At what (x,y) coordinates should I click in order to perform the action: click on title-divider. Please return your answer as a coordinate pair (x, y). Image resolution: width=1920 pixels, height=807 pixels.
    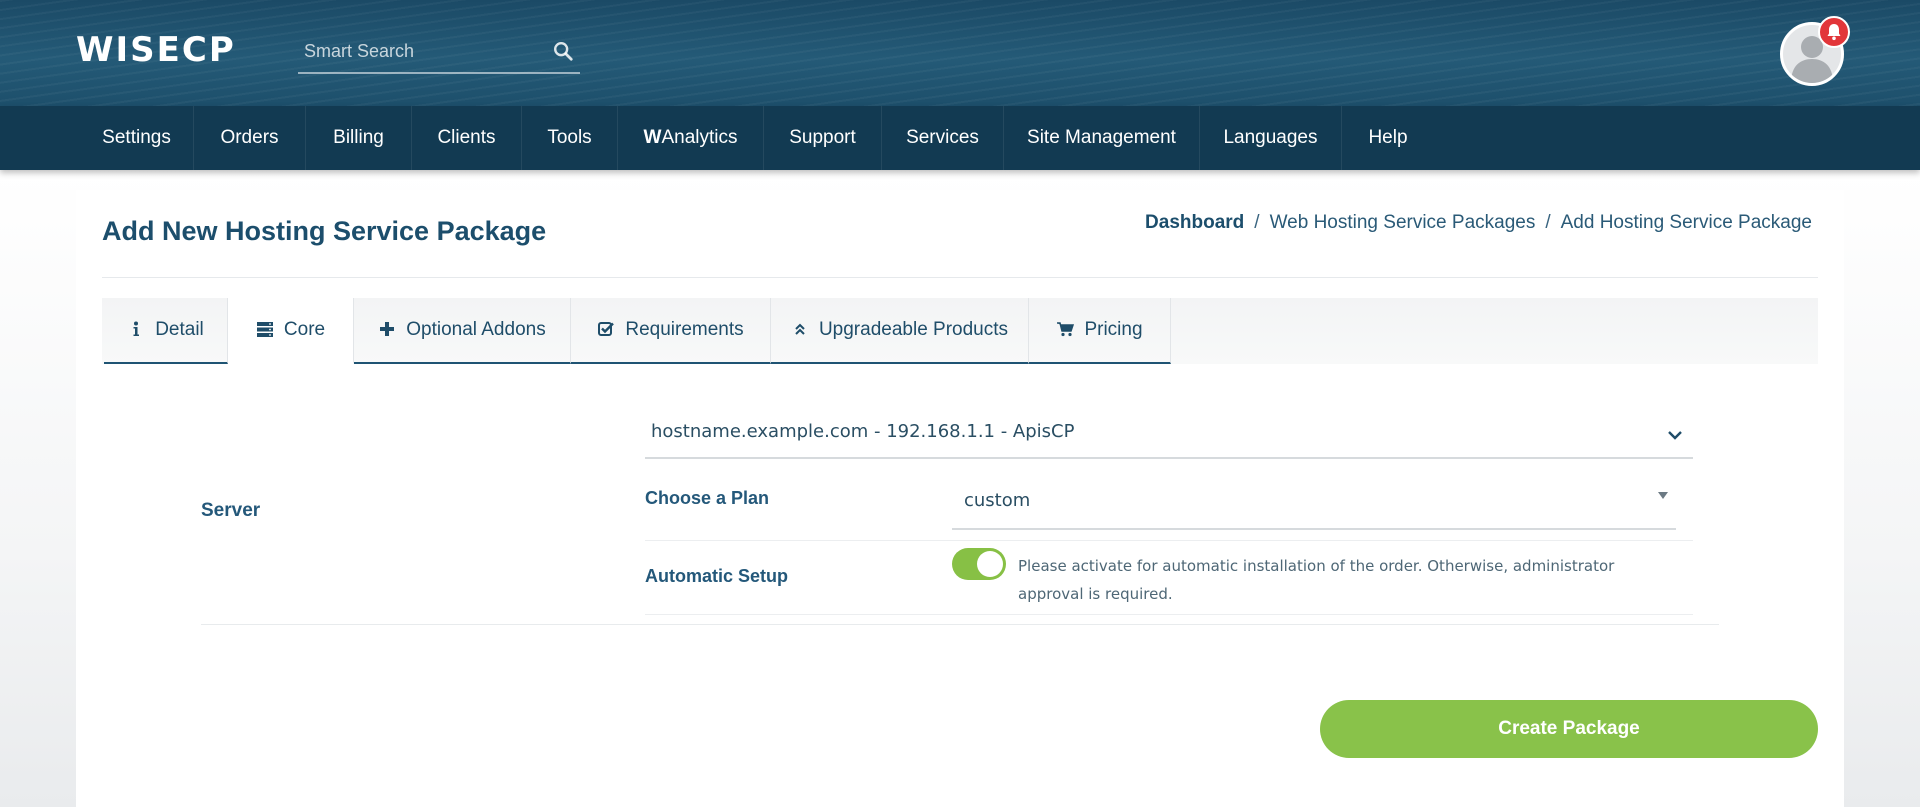
    Looking at the image, I should click on (960, 277).